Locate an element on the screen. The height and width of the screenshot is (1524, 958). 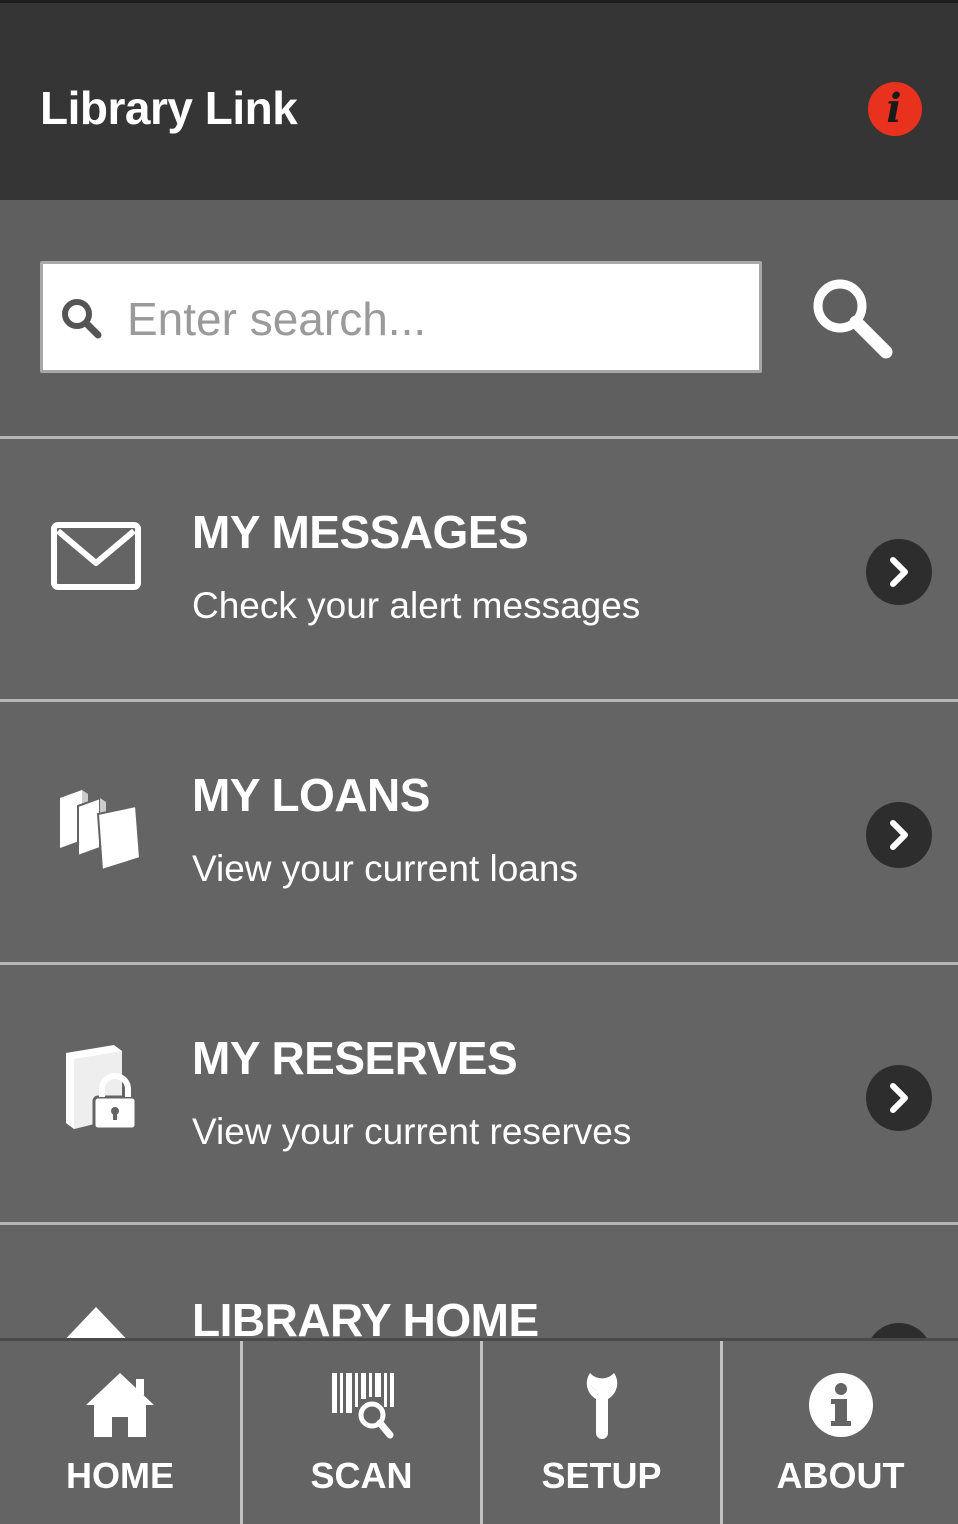
info-icon: i is located at coordinates (894, 108).